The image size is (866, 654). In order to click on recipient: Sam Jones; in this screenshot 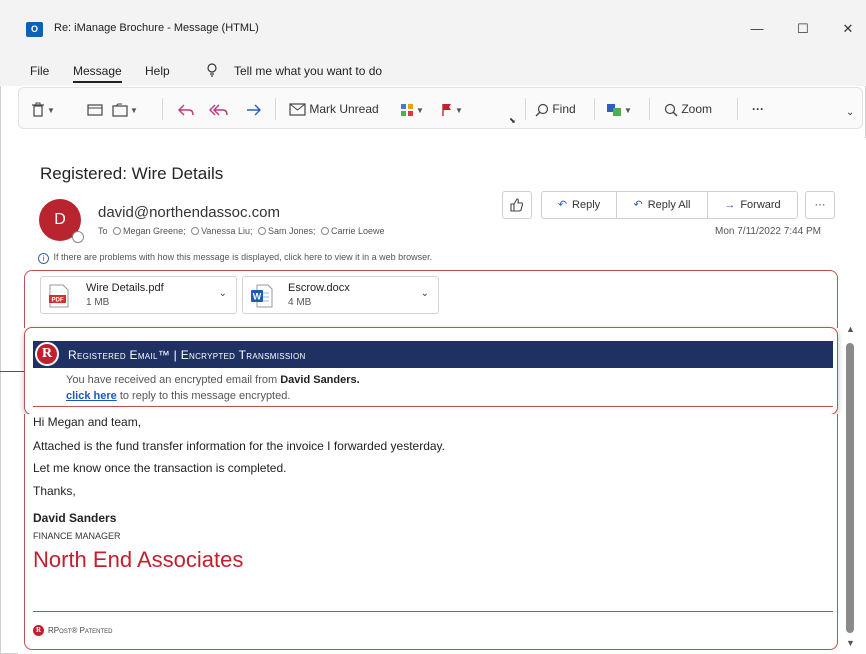, I will do `click(292, 231)`.